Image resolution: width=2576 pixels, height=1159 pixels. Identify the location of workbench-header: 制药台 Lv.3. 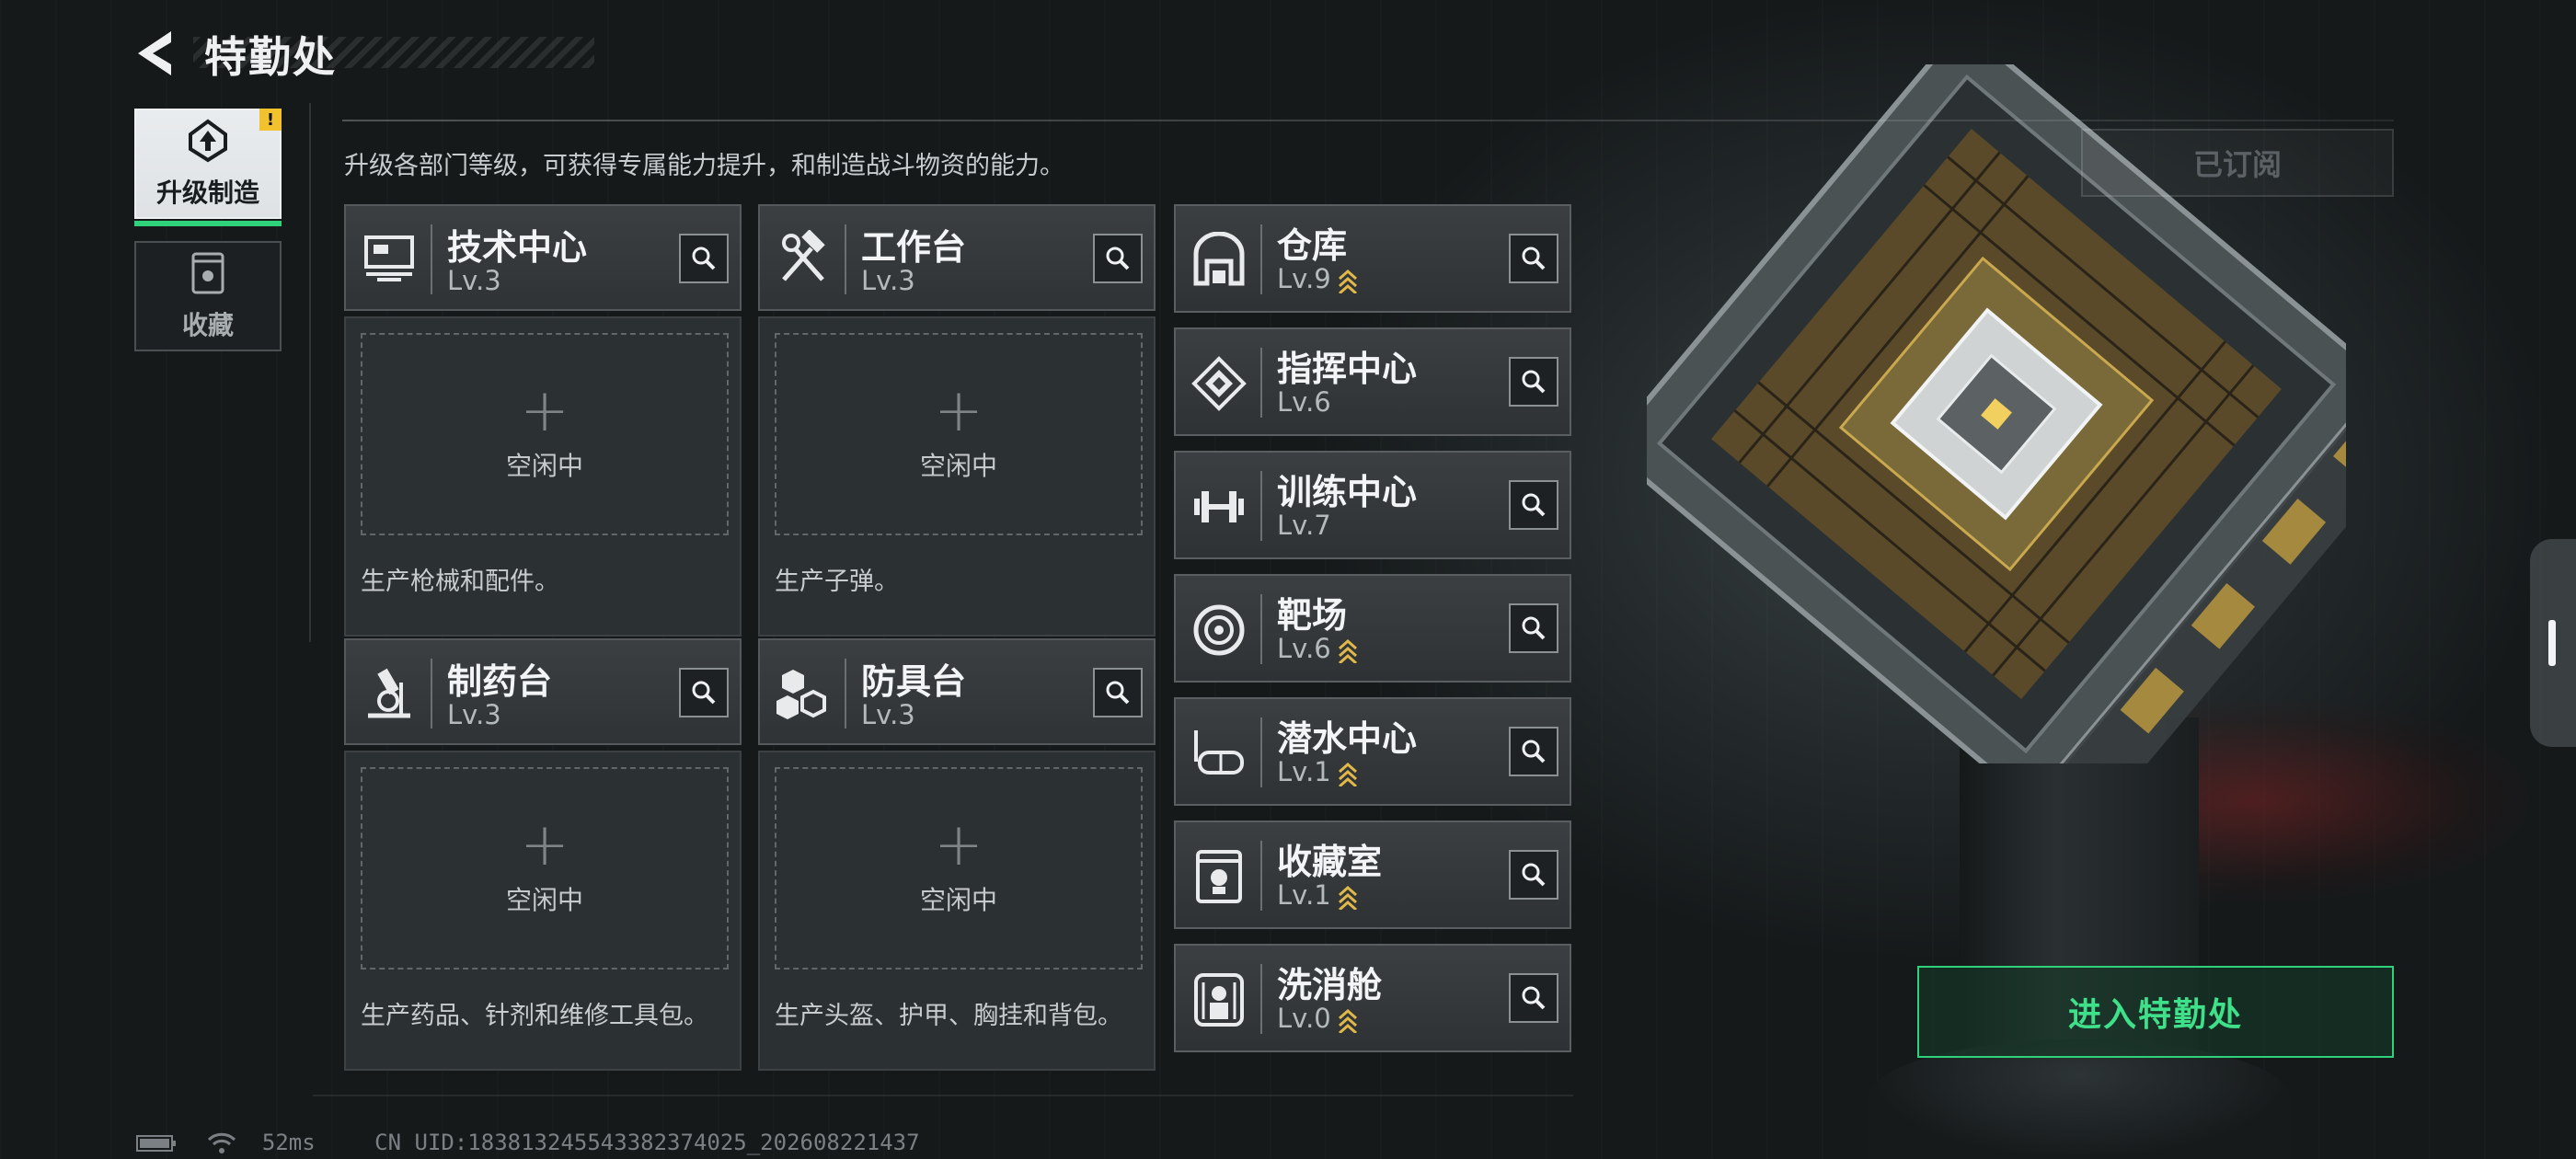
(543, 691).